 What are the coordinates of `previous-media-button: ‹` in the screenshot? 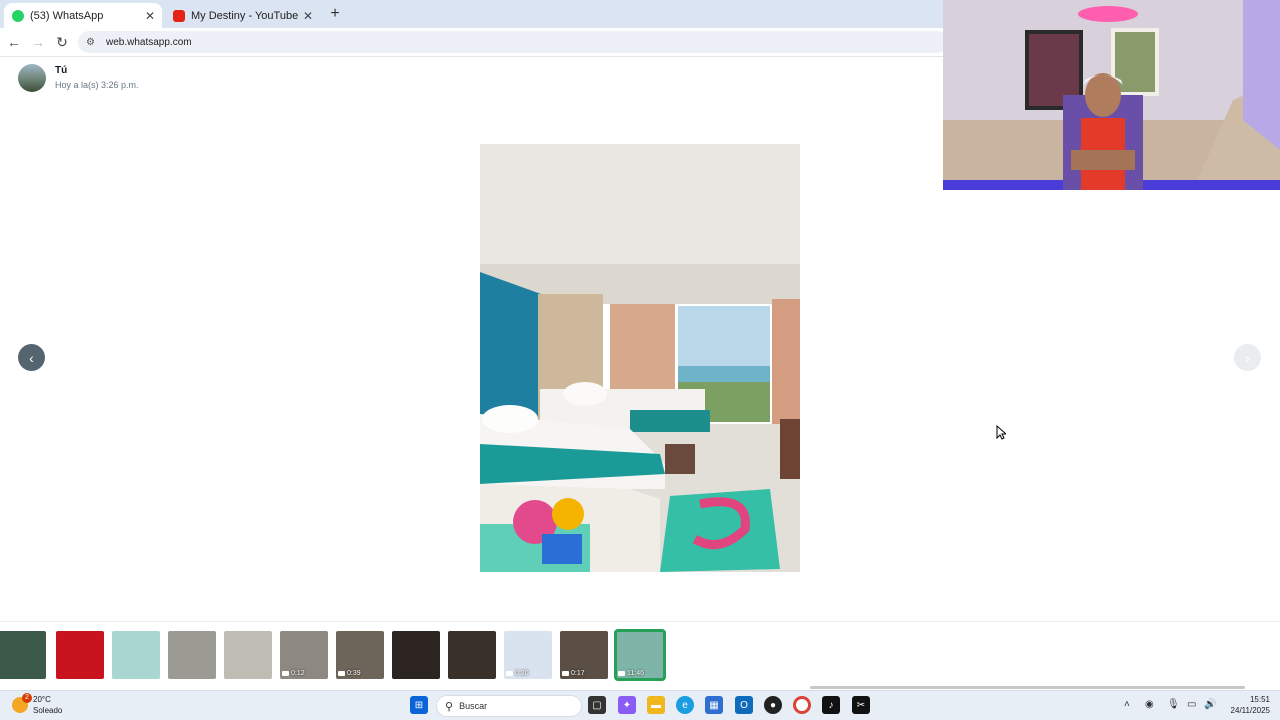 It's located at (31, 357).